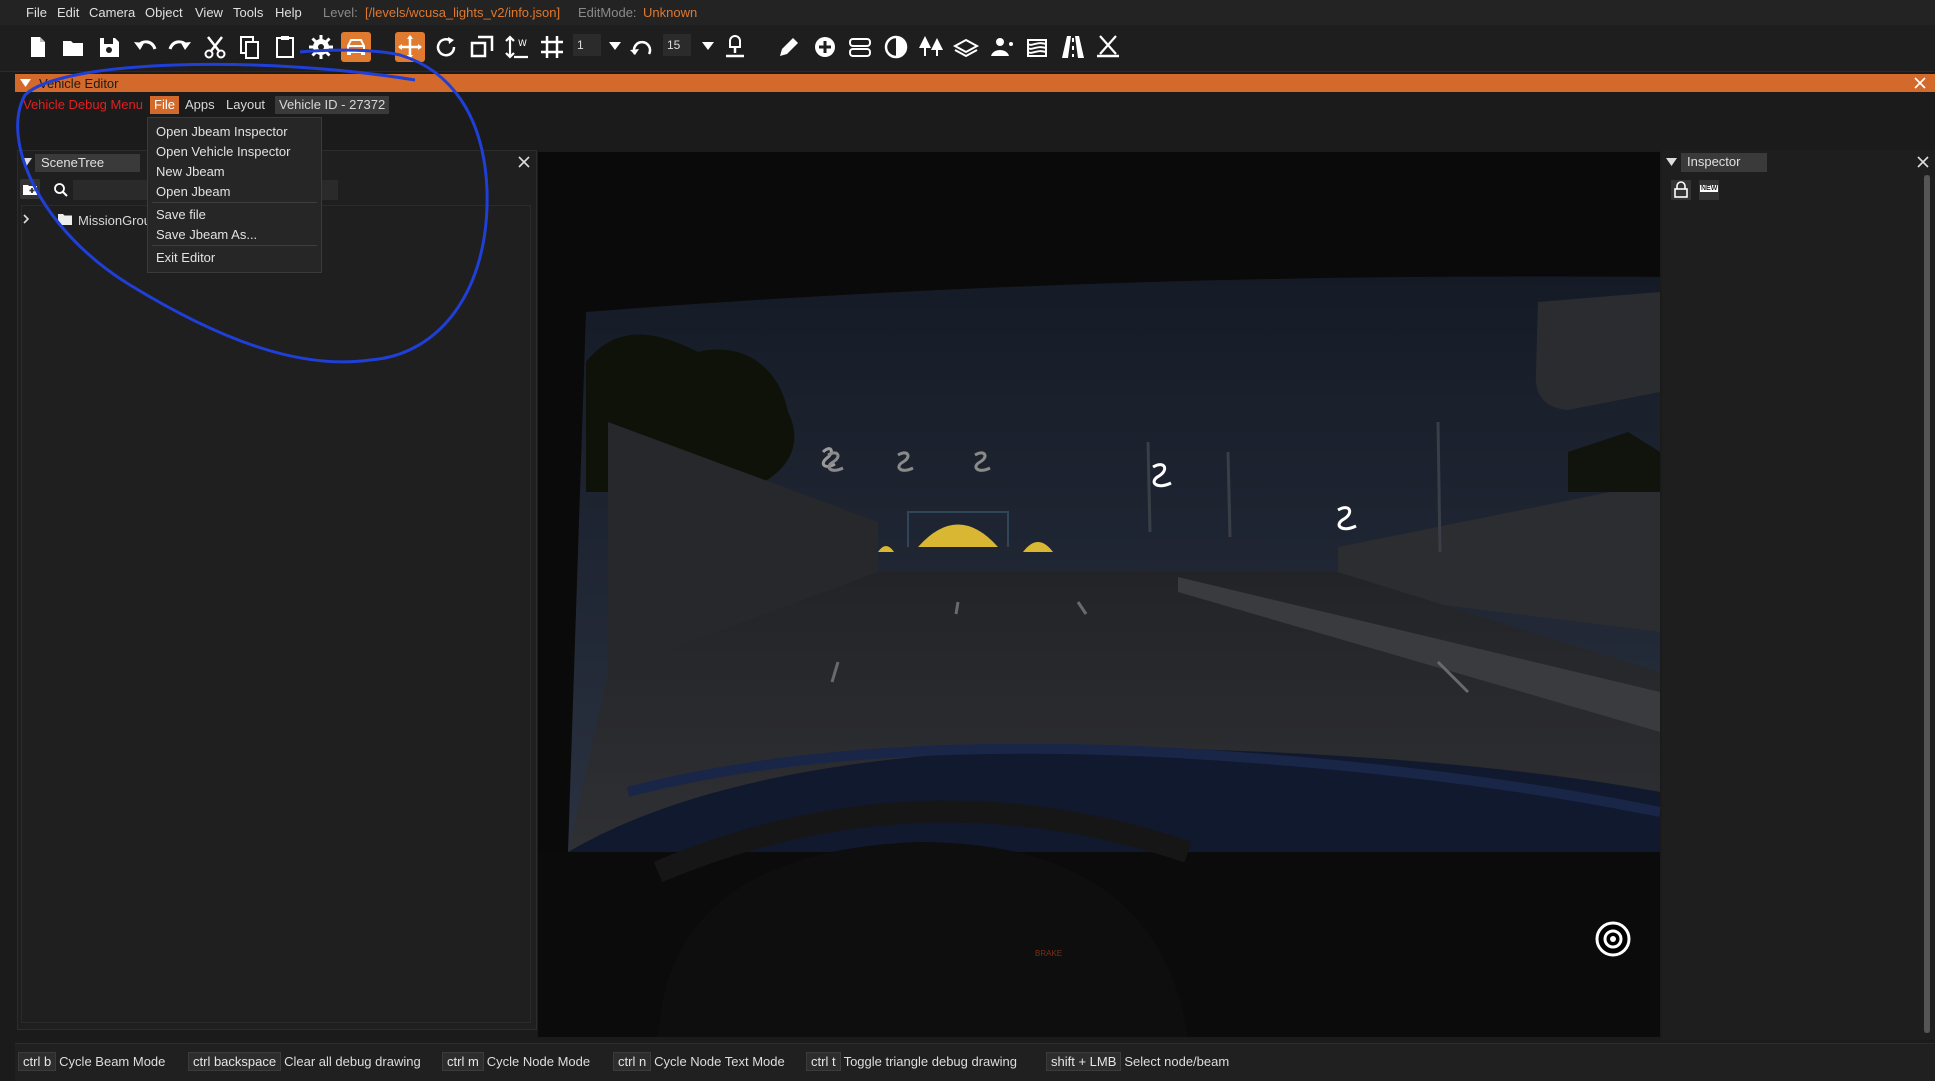 Image resolution: width=1935 pixels, height=1081 pixels. What do you see at coordinates (410, 47) in the screenshot?
I see `move-gizmo-icon` at bounding box center [410, 47].